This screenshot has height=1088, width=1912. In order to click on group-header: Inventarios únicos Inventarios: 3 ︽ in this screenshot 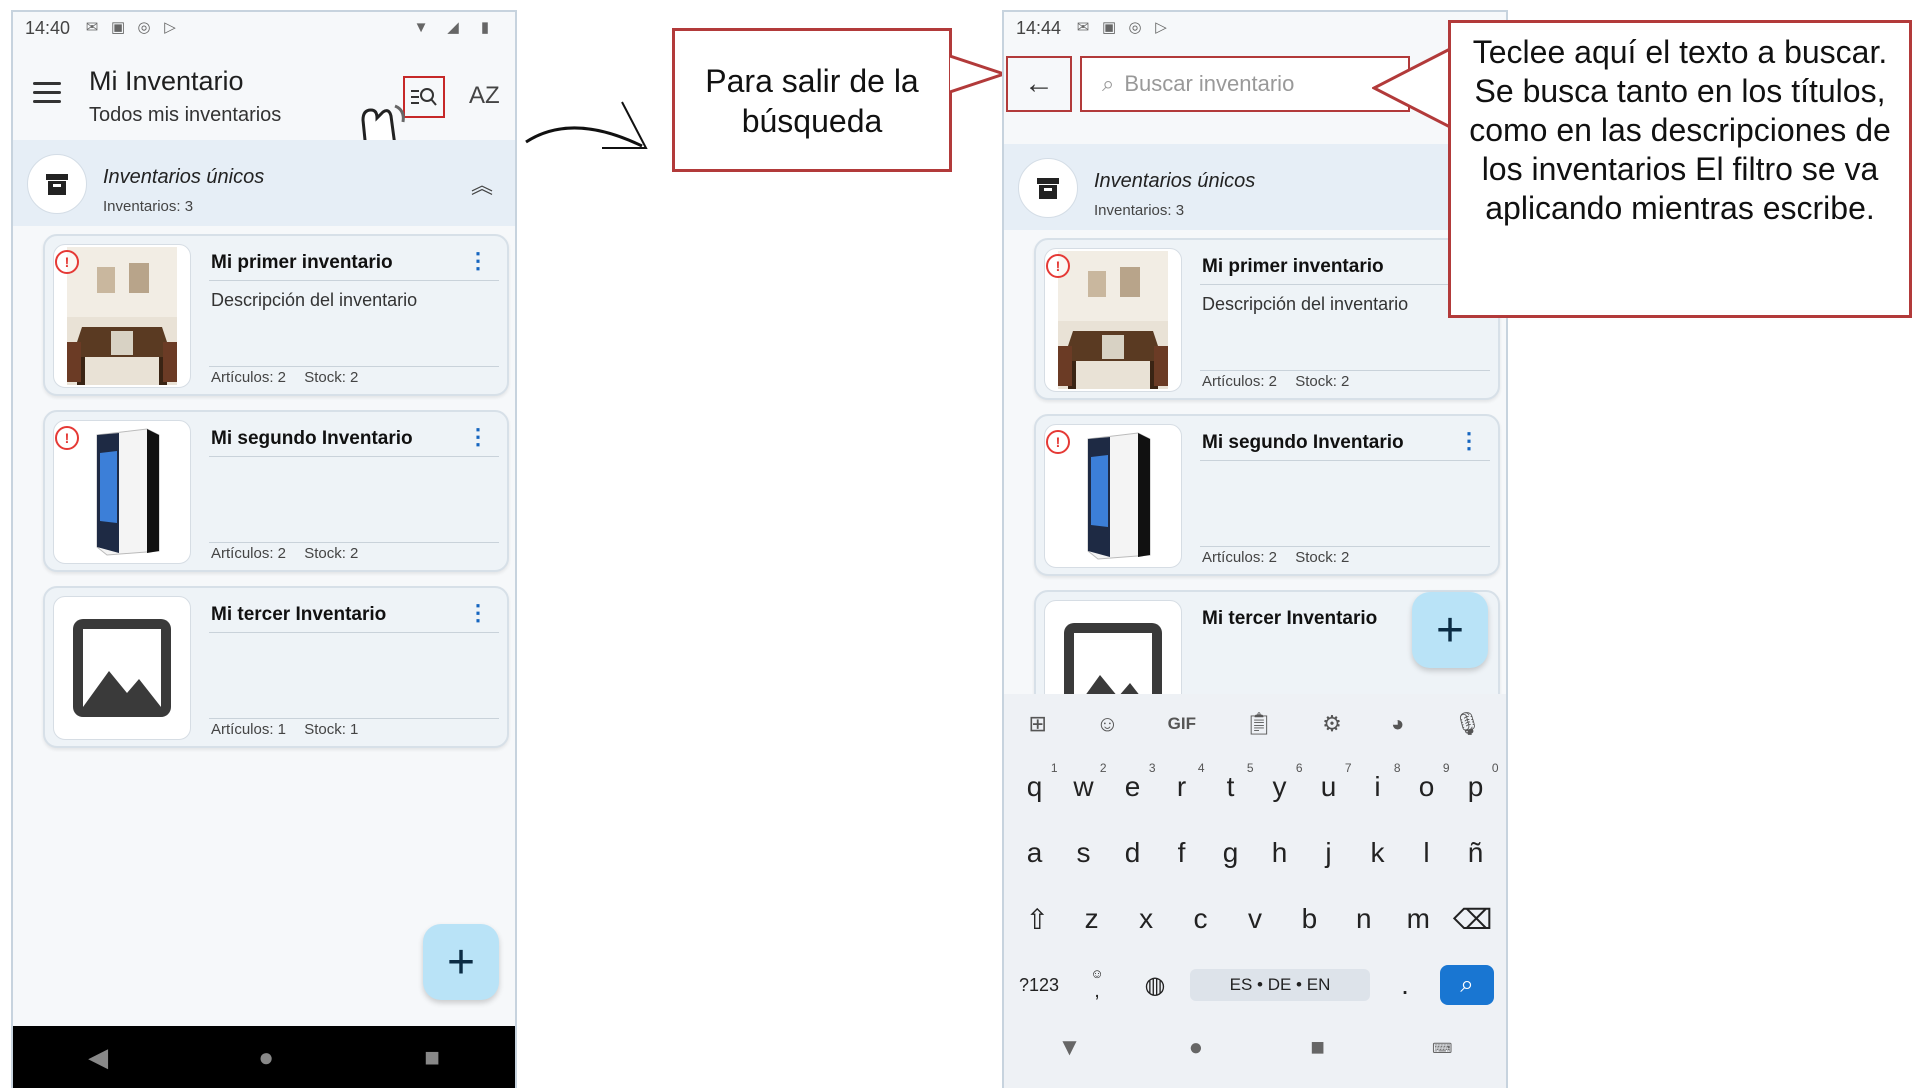, I will do `click(264, 183)`.